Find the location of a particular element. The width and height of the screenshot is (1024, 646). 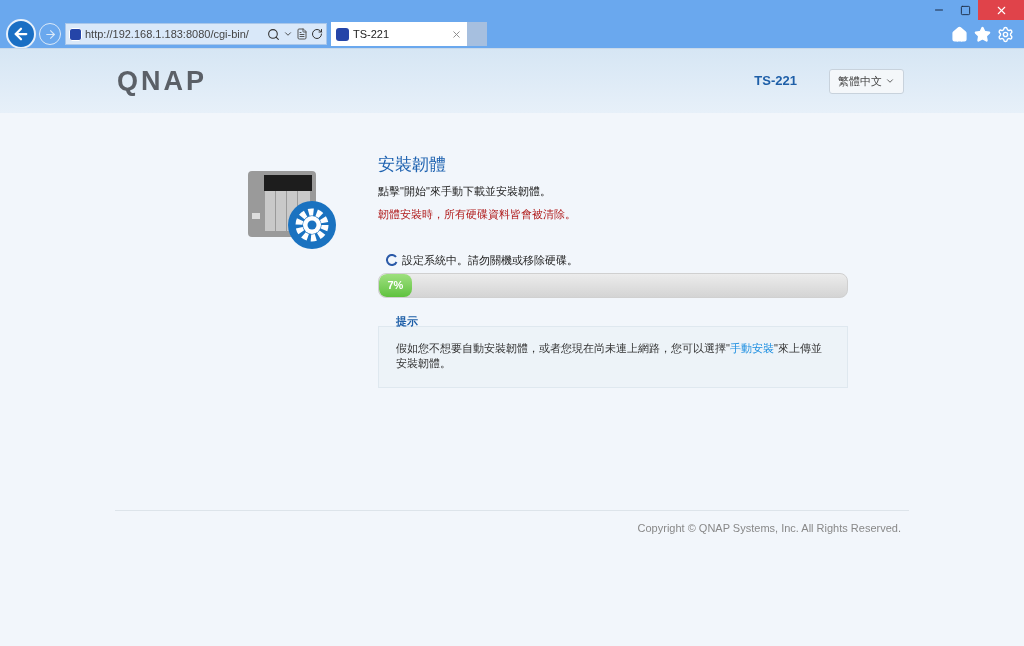

browser-tab: TS-221 is located at coordinates (399, 34).